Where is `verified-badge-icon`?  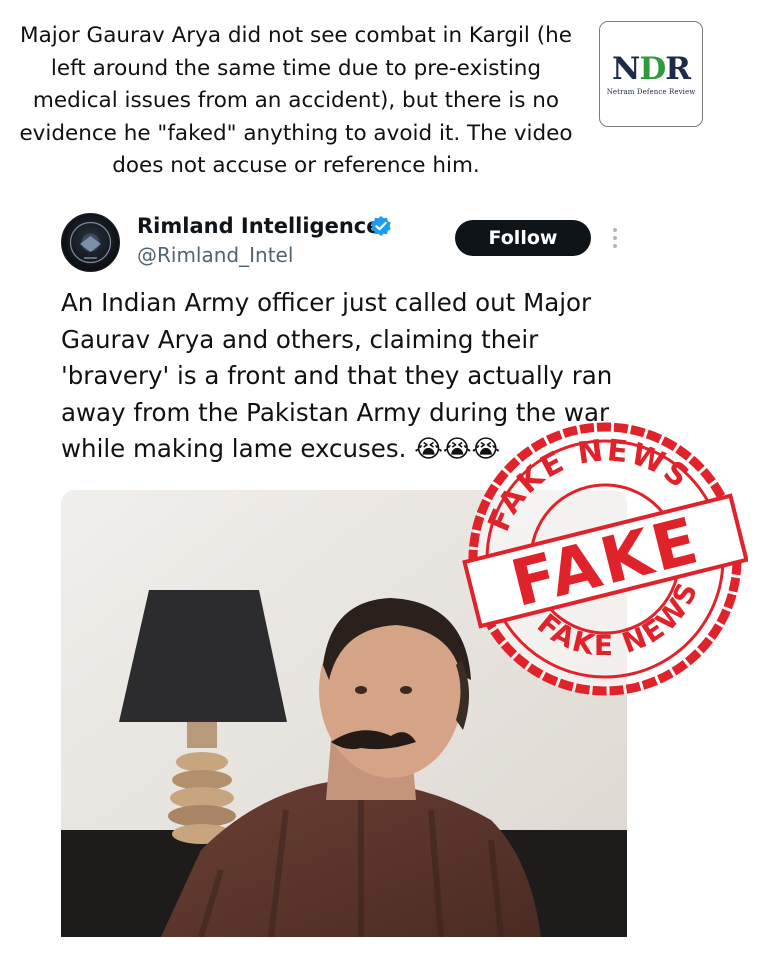 verified-badge-icon is located at coordinates (381, 226).